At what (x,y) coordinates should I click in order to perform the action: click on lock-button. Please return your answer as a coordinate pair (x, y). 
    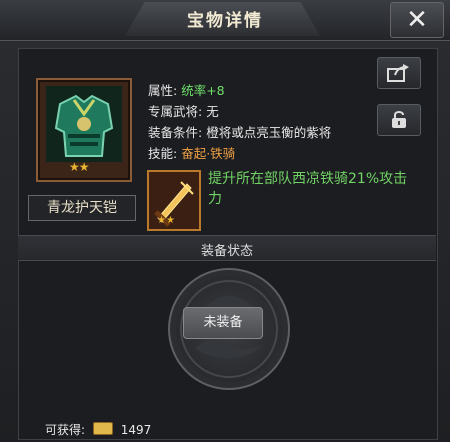
    Looking at the image, I should click on (399, 120).